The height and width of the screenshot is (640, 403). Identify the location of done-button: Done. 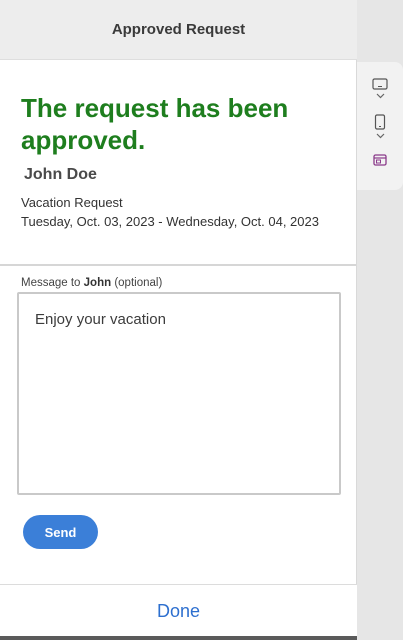
(178, 611).